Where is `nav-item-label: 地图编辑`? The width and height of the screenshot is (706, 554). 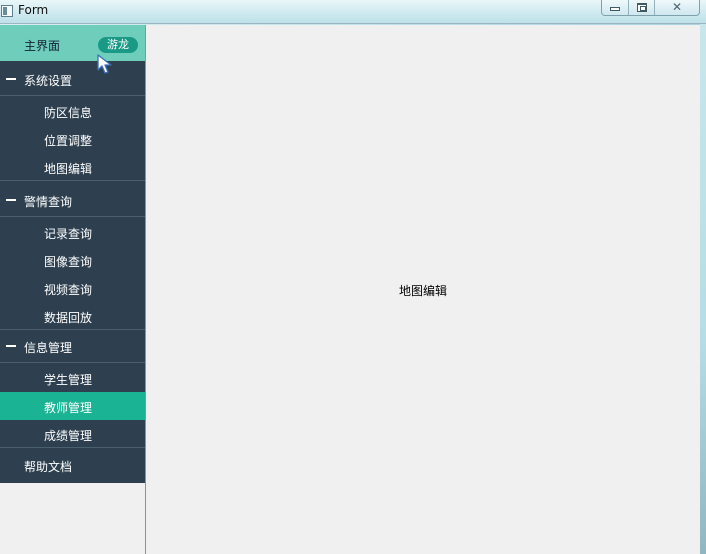 nav-item-label: 地图编辑 is located at coordinates (68, 169).